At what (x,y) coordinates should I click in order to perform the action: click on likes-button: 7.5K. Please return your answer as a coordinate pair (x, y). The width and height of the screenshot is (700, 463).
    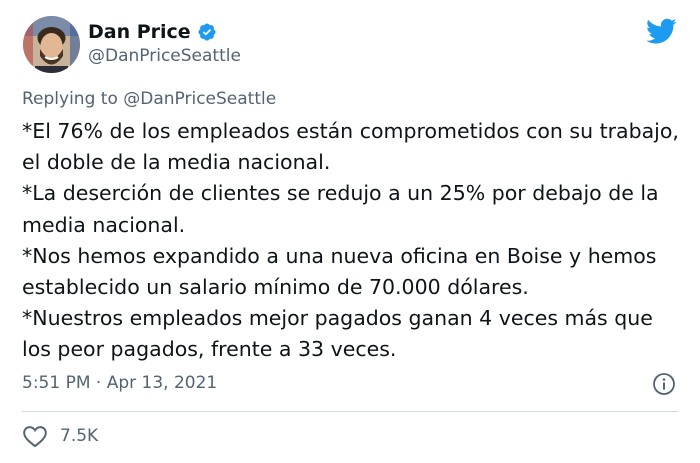
    Looking at the image, I should click on (60, 436).